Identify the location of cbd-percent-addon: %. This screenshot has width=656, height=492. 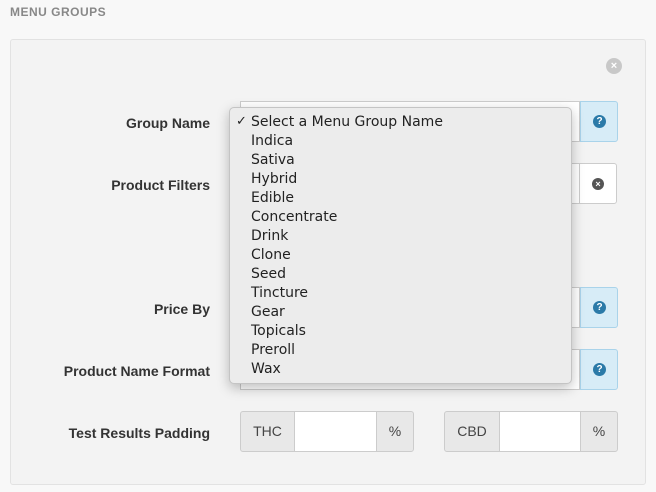
(599, 431).